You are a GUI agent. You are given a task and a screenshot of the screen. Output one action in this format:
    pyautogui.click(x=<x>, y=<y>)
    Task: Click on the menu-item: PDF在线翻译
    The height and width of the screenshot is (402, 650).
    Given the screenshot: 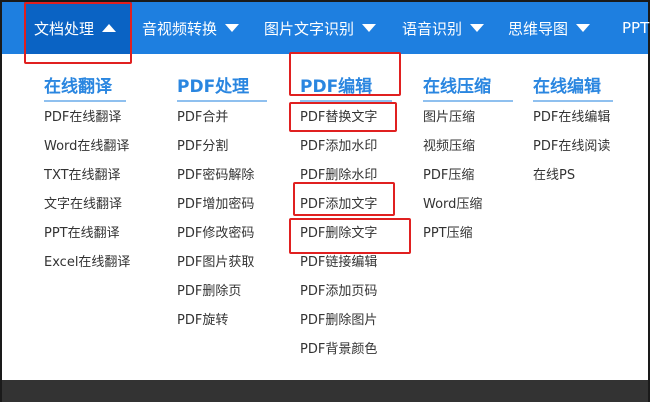 What is the action you would take?
    pyautogui.click(x=82, y=118)
    